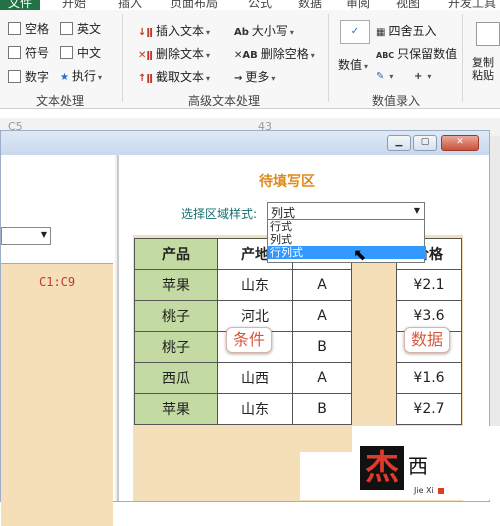 This screenshot has width=500, height=526. What do you see at coordinates (241, 32) in the screenshot?
I see `case-icon: Ab` at bounding box center [241, 32].